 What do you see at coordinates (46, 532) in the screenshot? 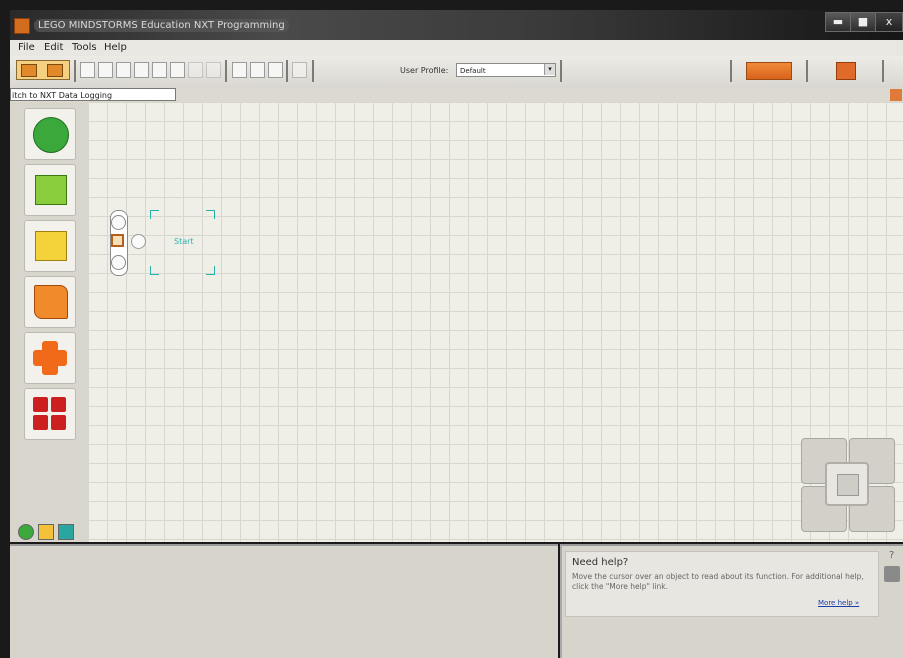
I see `complete-palette-tab-icon` at bounding box center [46, 532].